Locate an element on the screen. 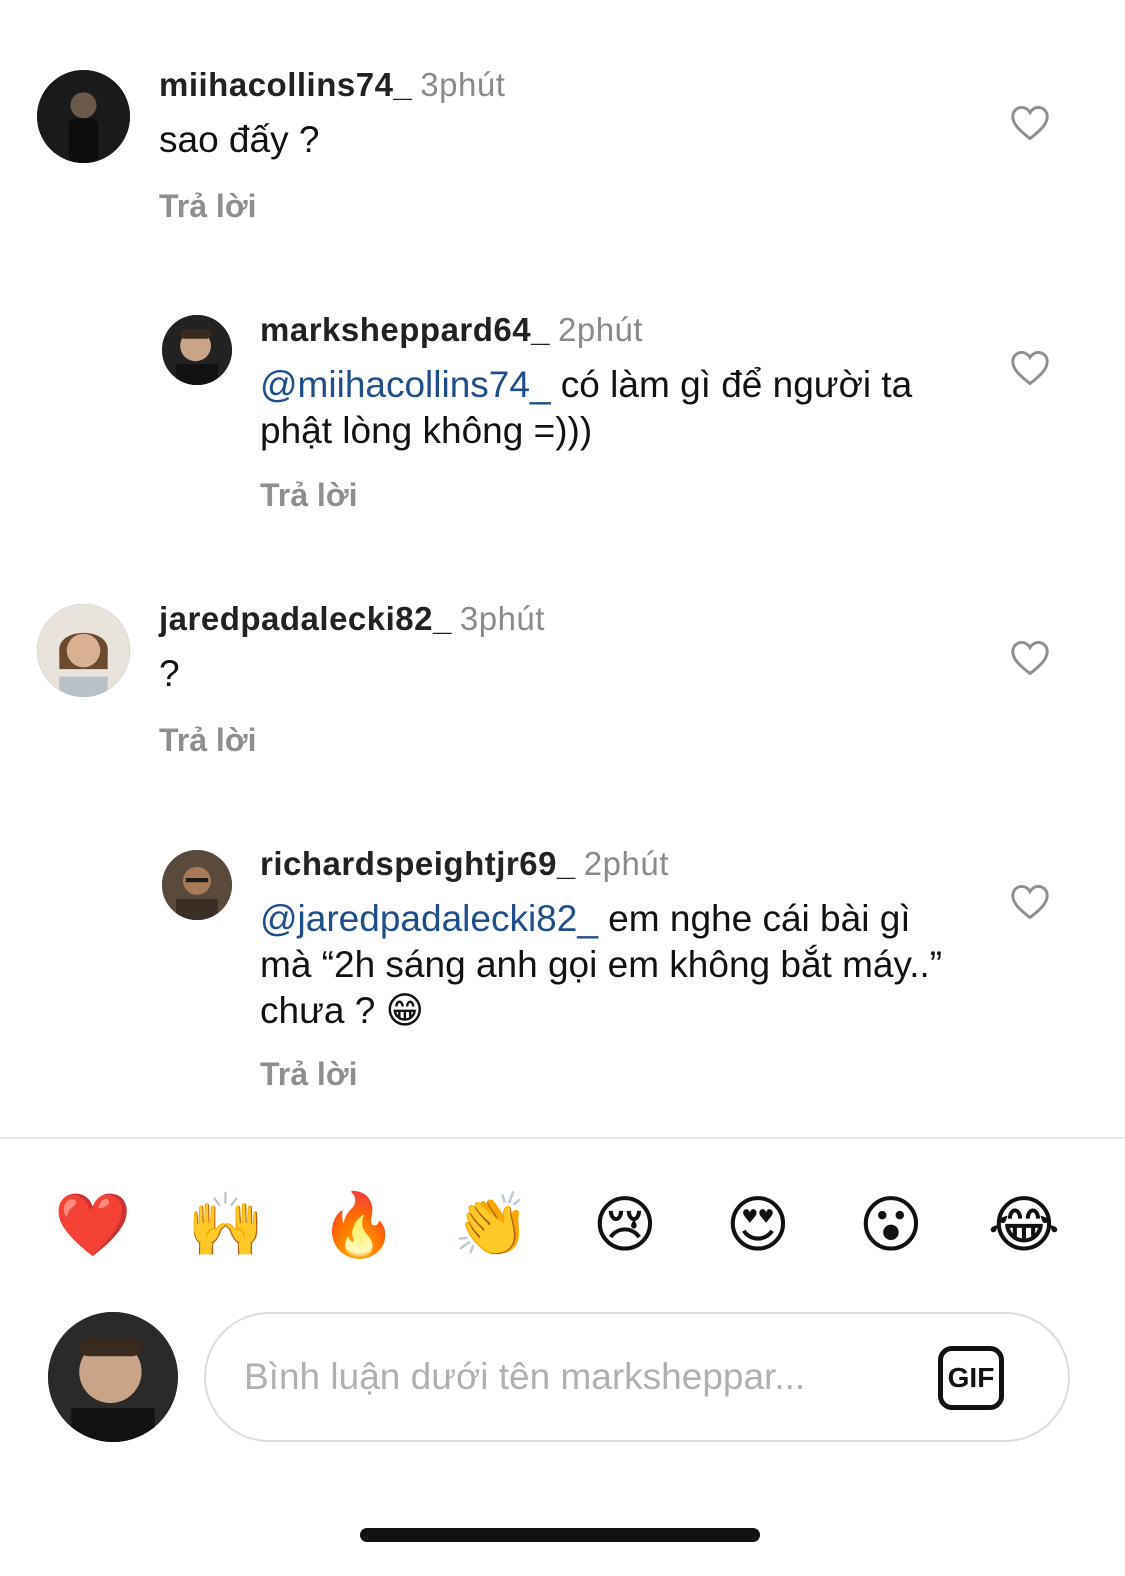  home-indicator is located at coordinates (560, 1535).